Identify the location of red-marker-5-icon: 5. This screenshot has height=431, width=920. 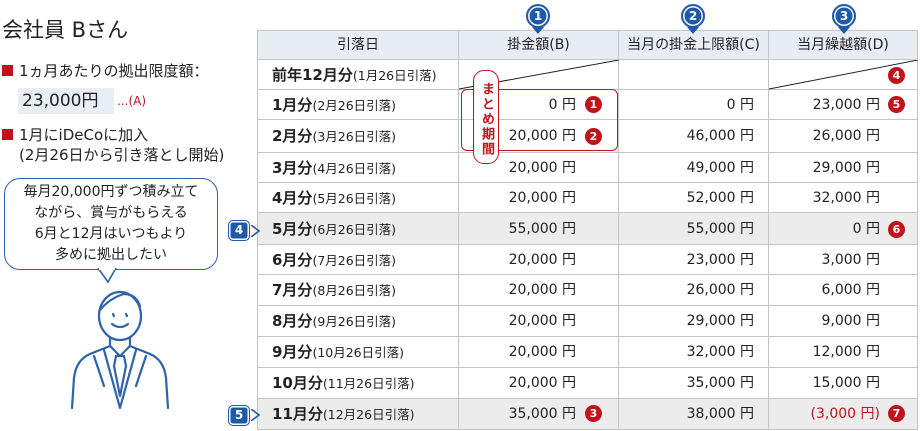
(896, 104).